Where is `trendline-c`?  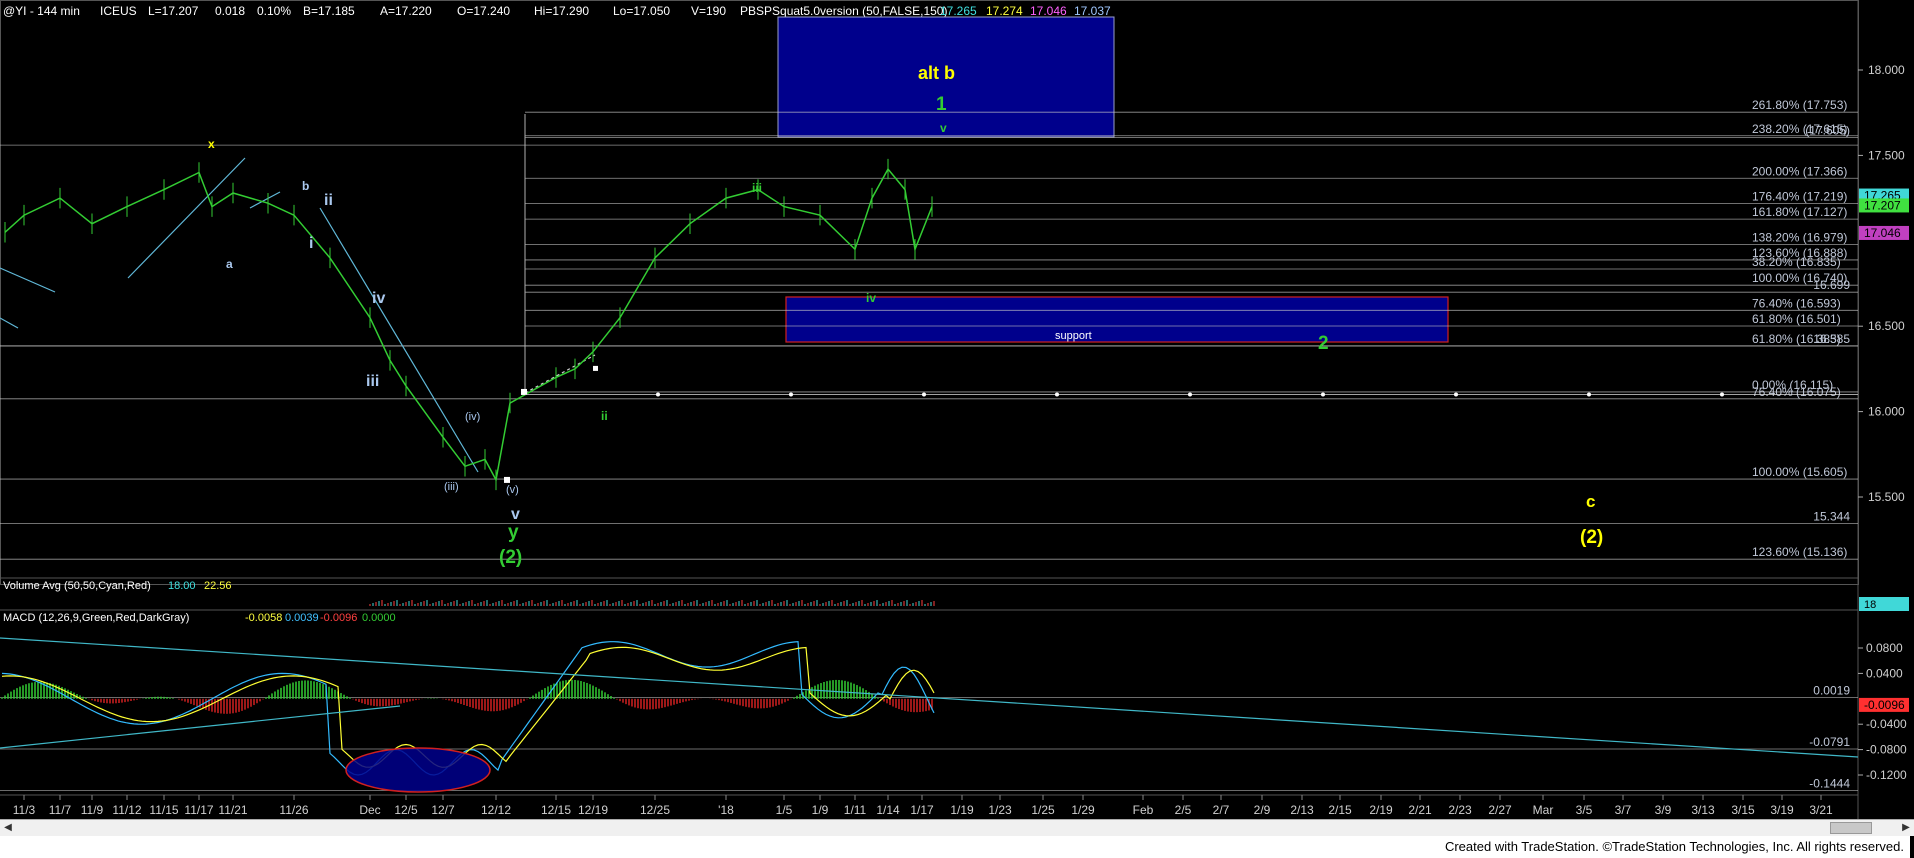
trendline-c is located at coordinates (9, 323).